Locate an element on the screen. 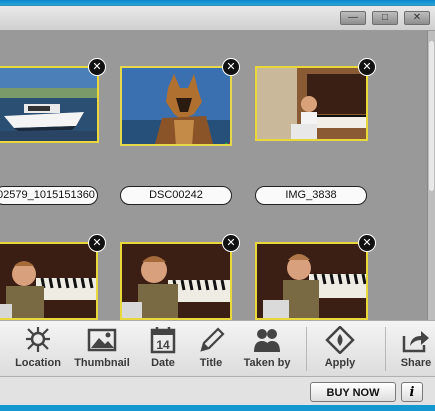 The width and height of the screenshot is (435, 411). minimize-button: — is located at coordinates (353, 18).